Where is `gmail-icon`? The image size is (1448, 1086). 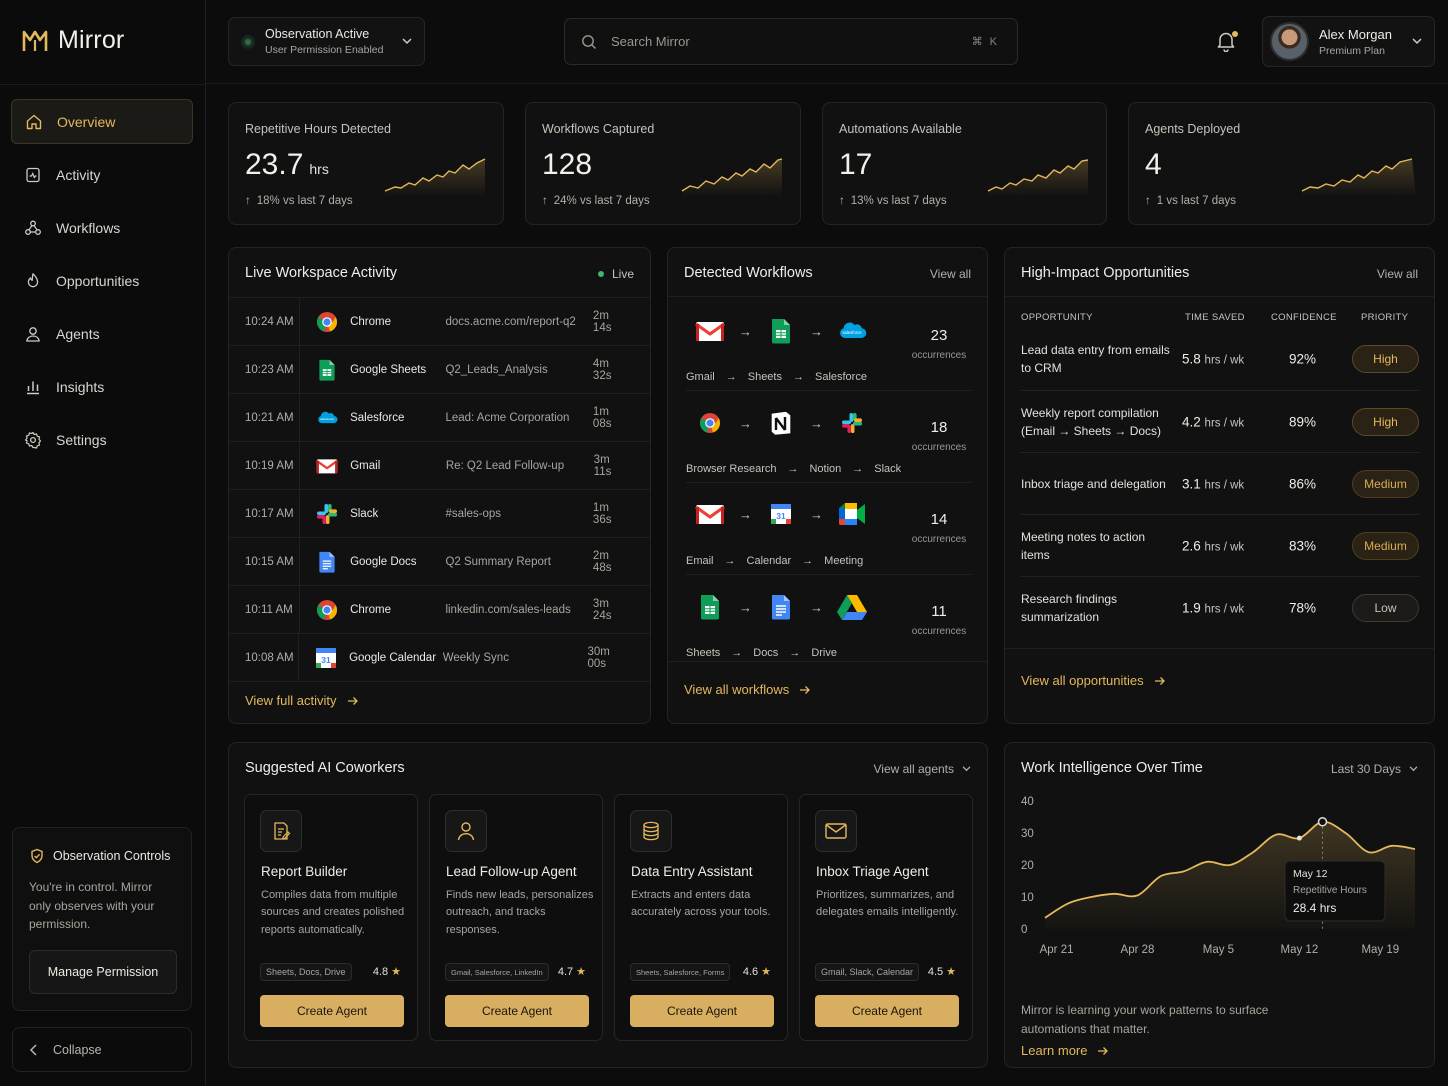 gmail-icon is located at coordinates (710, 331).